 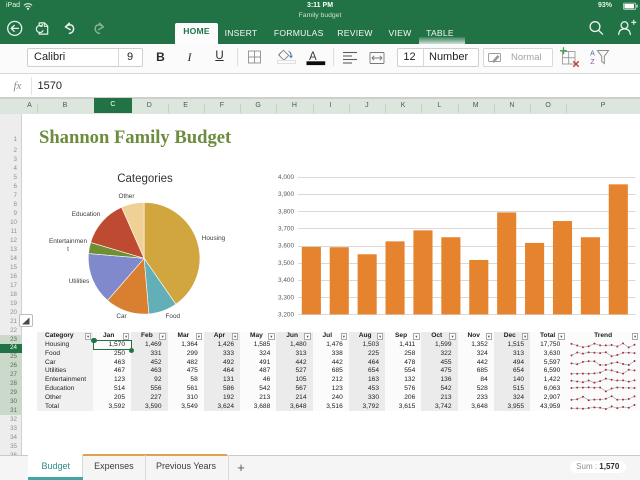 I want to click on svg-text: 3,400, so click(x=286, y=280).